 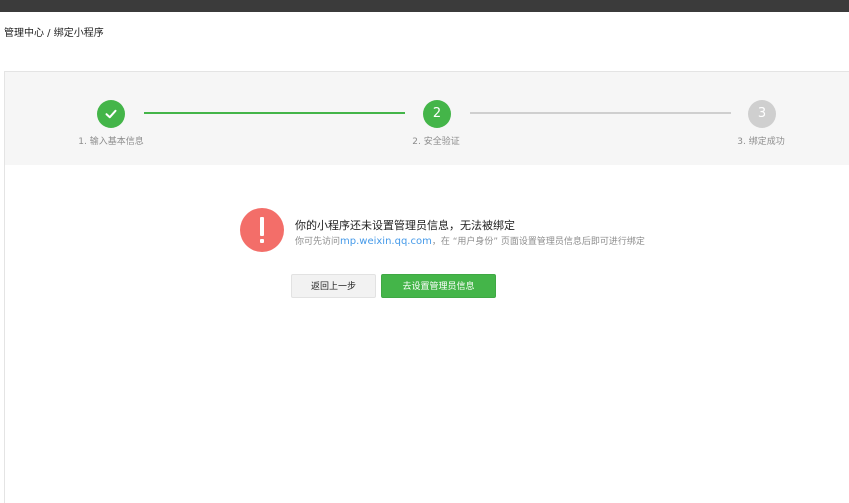 I want to click on exclamation-icon, so click(x=262, y=230).